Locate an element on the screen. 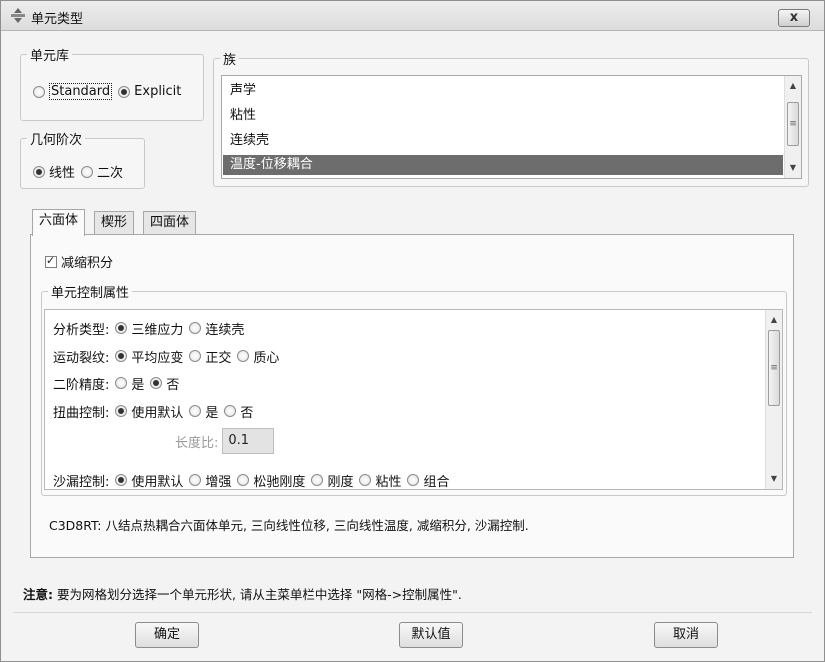  family-item: 声学 is located at coordinates (243, 91).